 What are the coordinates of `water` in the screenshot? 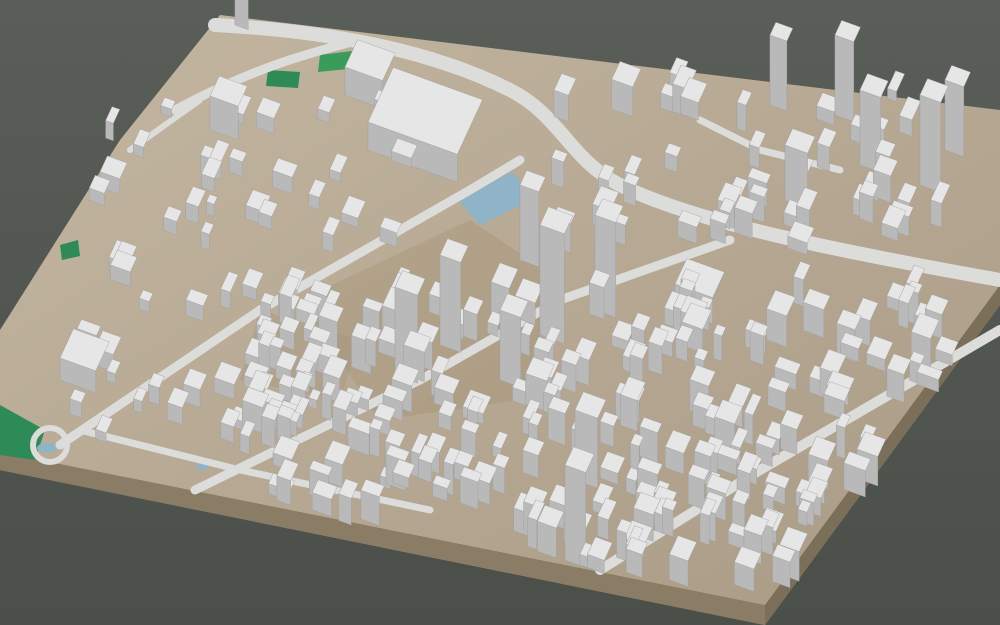 It's located at (47, 448).